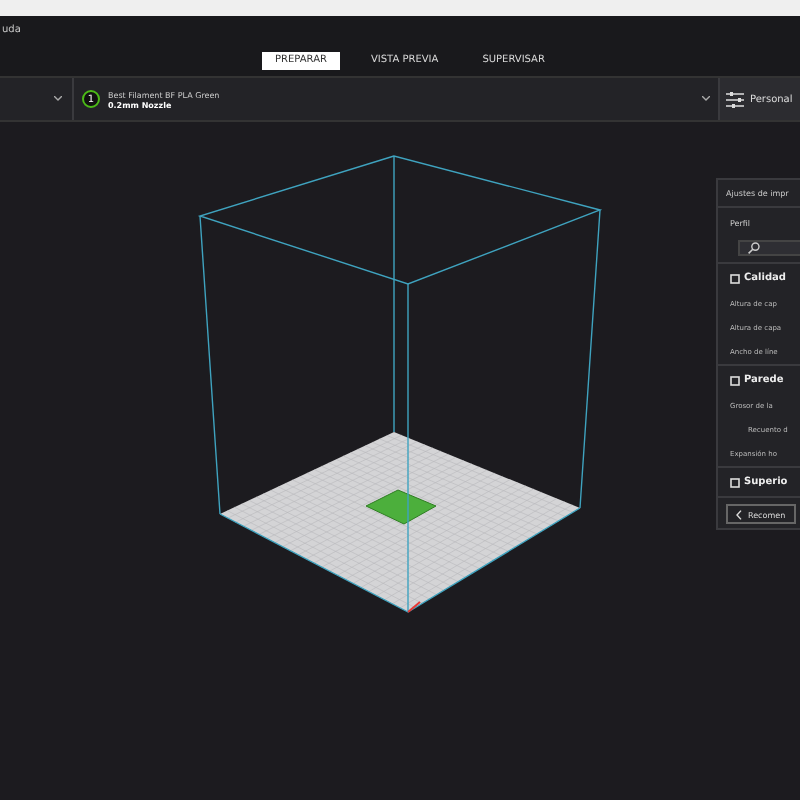 This screenshot has height=800, width=800. Describe the element at coordinates (739, 514) in the screenshot. I see `chevron-left-icon` at that location.